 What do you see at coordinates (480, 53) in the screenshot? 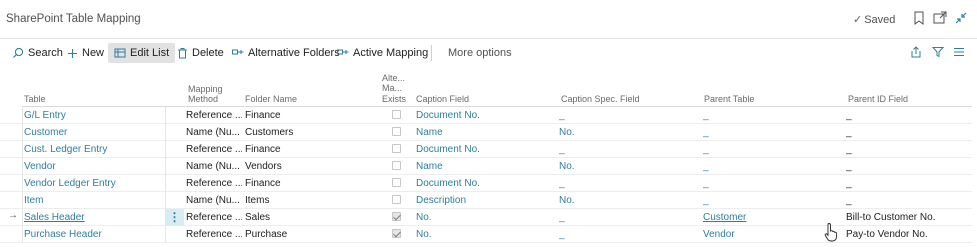
I see `more-options-button: More options` at bounding box center [480, 53].